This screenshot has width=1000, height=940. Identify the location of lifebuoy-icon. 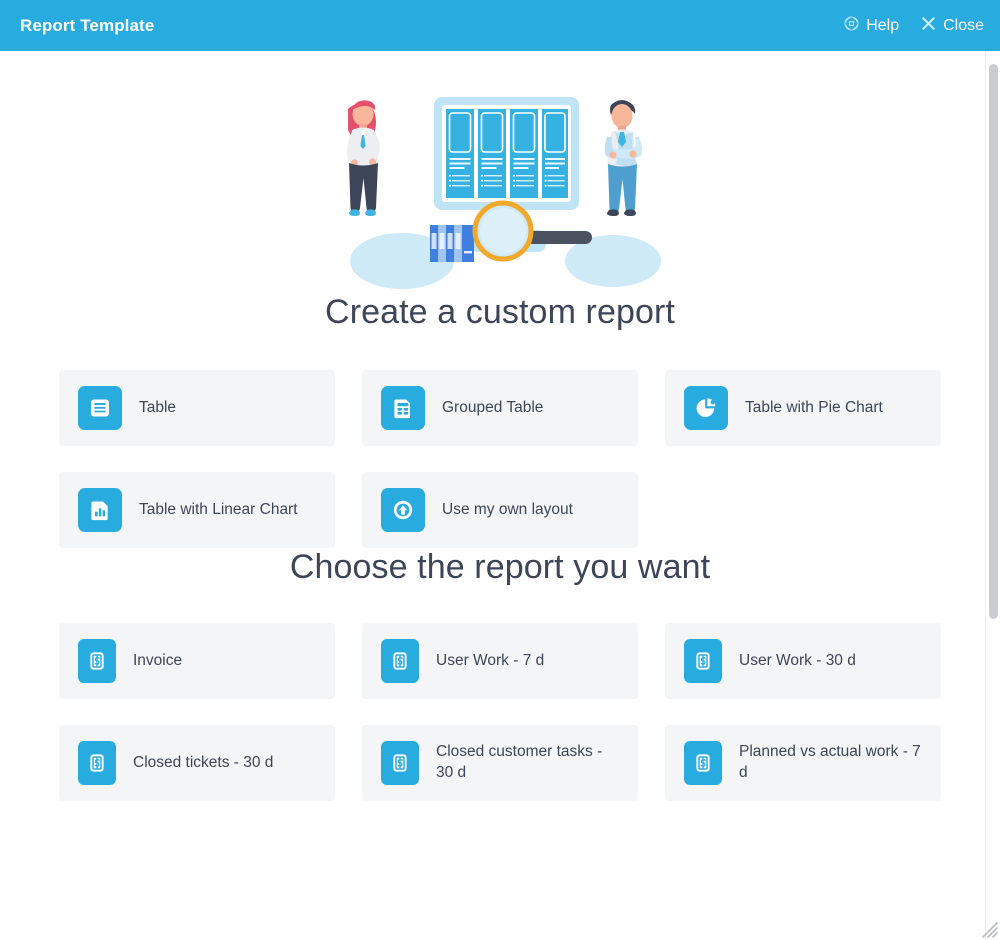
(851, 26).